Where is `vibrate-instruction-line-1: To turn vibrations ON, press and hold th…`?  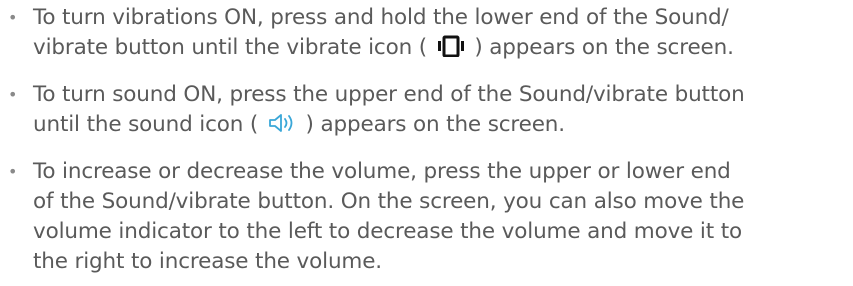
vibrate-instruction-line-1: To turn vibrations ON, press and hold th… is located at coordinates (381, 17).